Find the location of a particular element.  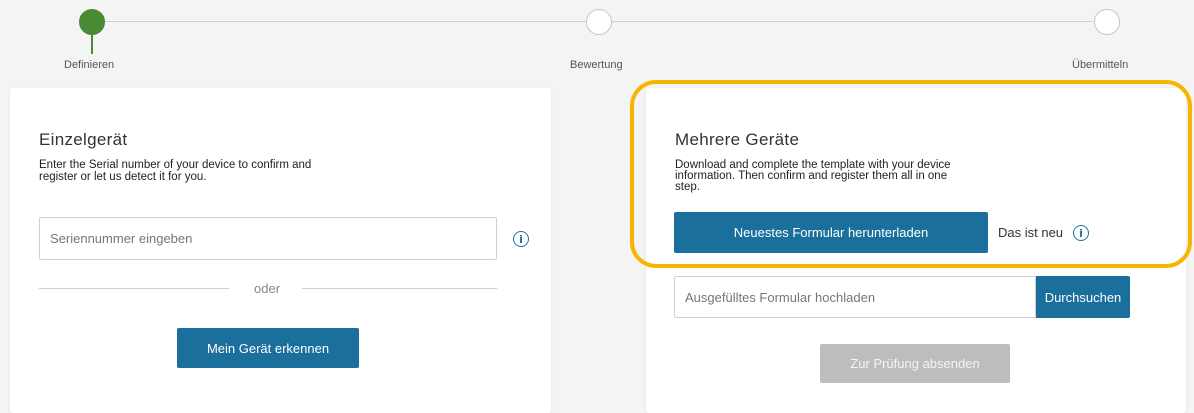

new-label: Das ist neu is located at coordinates (1031, 232).